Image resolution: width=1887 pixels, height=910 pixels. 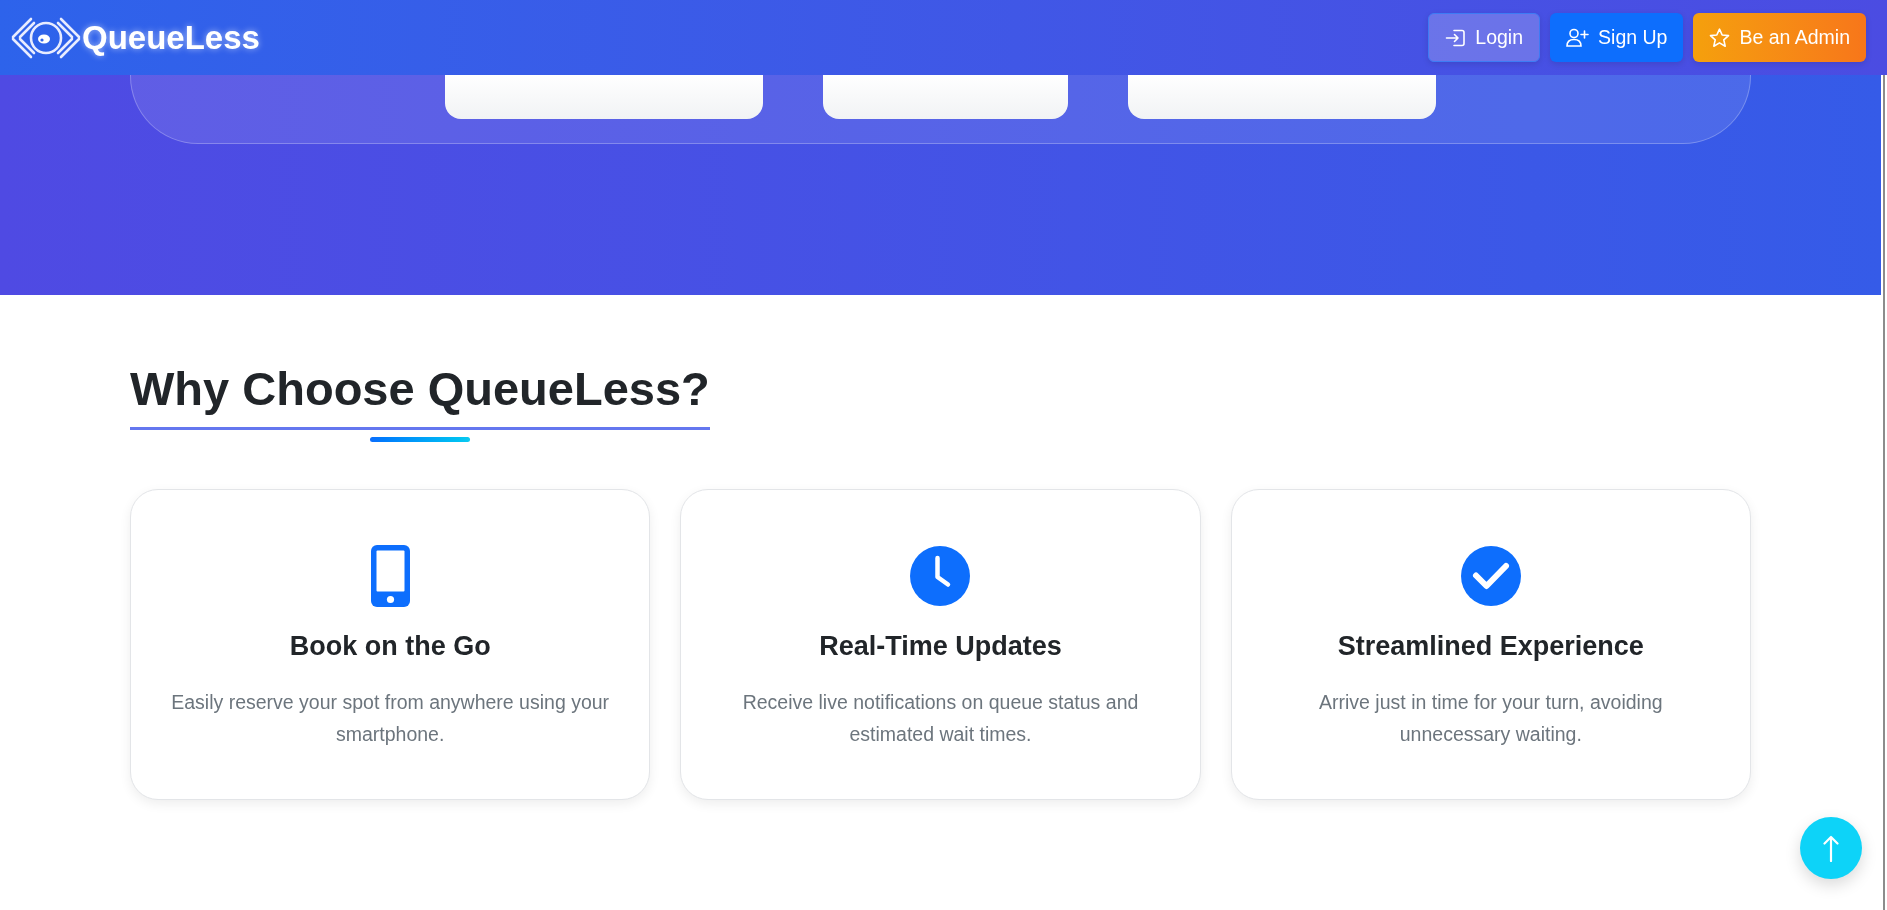 What do you see at coordinates (940, 647) in the screenshot?
I see `feature-title: Real-Time Updates` at bounding box center [940, 647].